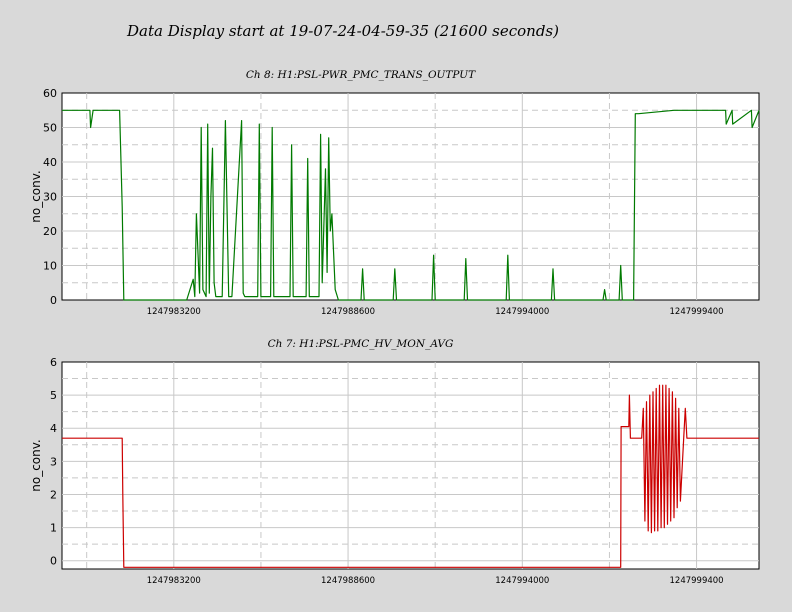  What do you see at coordinates (50, 128) in the screenshot?
I see `y-tick-label: 50` at bounding box center [50, 128].